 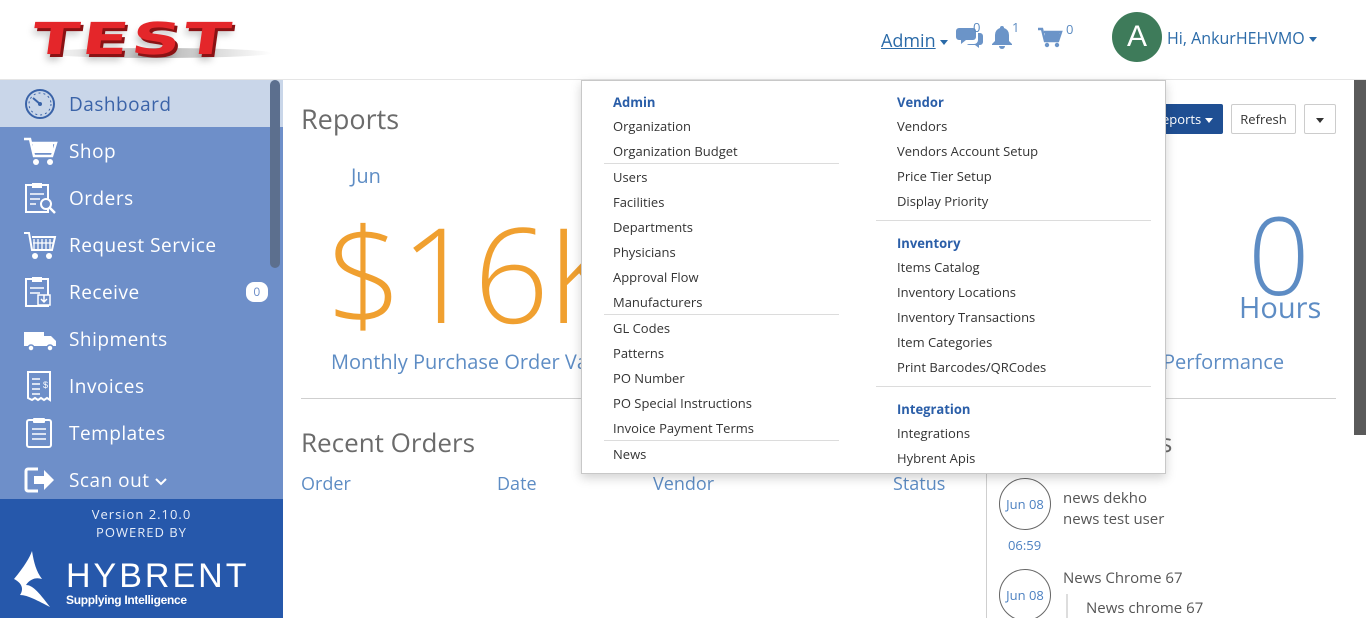 What do you see at coordinates (936, 458) in the screenshot?
I see `menu-item-hybrent-apis: Hybrent Apis` at bounding box center [936, 458].